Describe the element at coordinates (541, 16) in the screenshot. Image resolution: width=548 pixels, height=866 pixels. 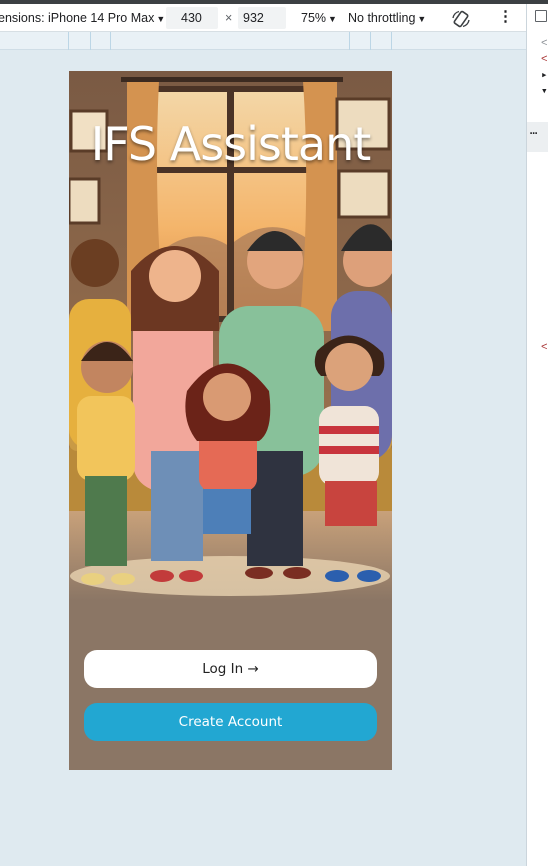
I see `inspect-element-icon` at that location.